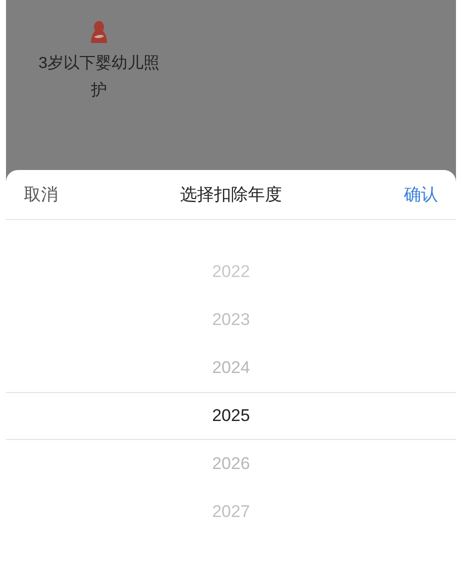 This screenshot has width=462, height=576. I want to click on sheet-title: 选择扣除年度, so click(231, 195).